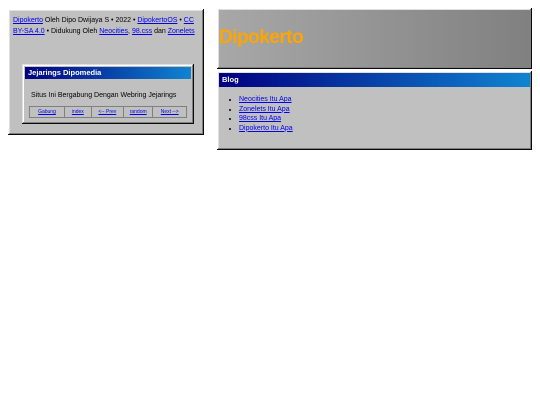 This screenshot has height=405, width=540. I want to click on webring-index-link: index, so click(78, 112).